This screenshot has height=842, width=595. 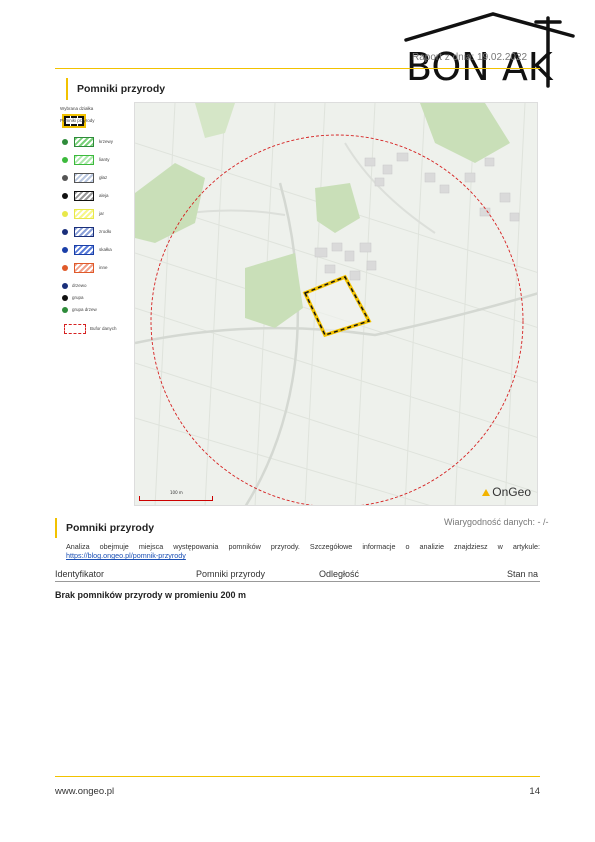 What do you see at coordinates (106, 141) in the screenshot?
I see `legend-label: krzewy` at bounding box center [106, 141].